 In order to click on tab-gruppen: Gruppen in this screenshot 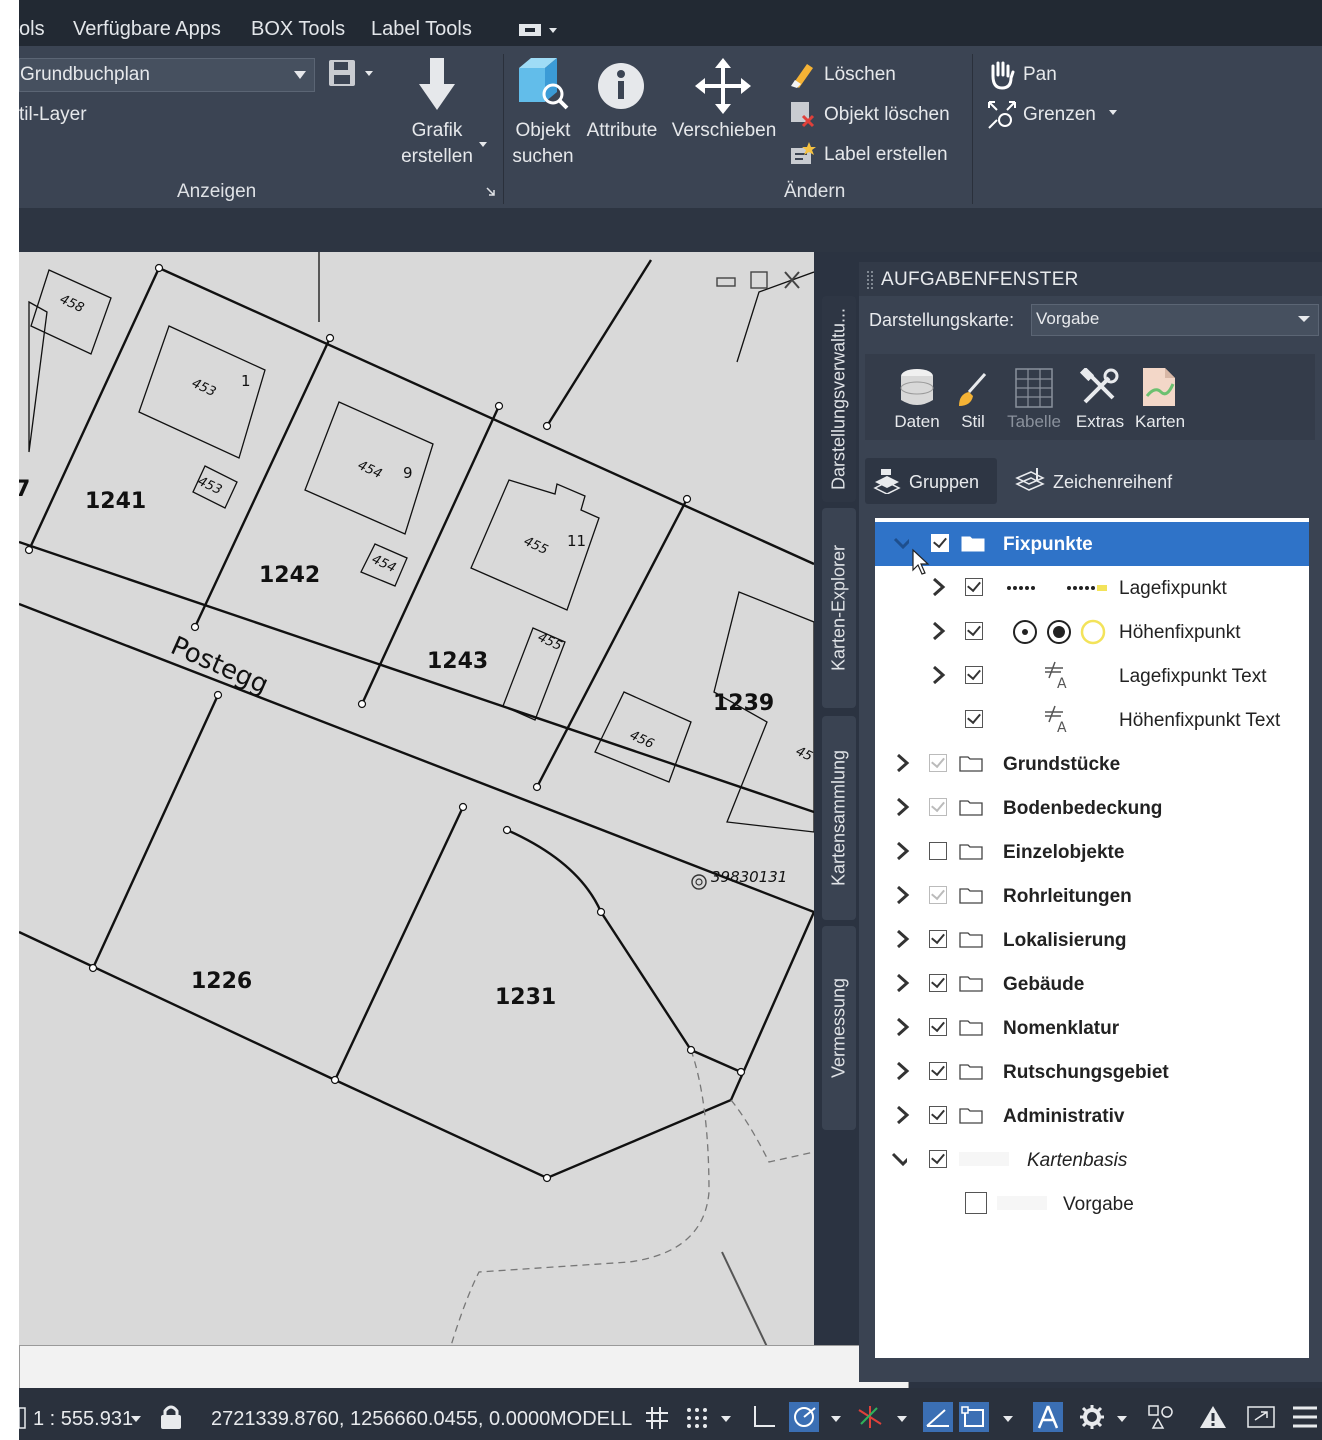, I will do `click(931, 481)`.